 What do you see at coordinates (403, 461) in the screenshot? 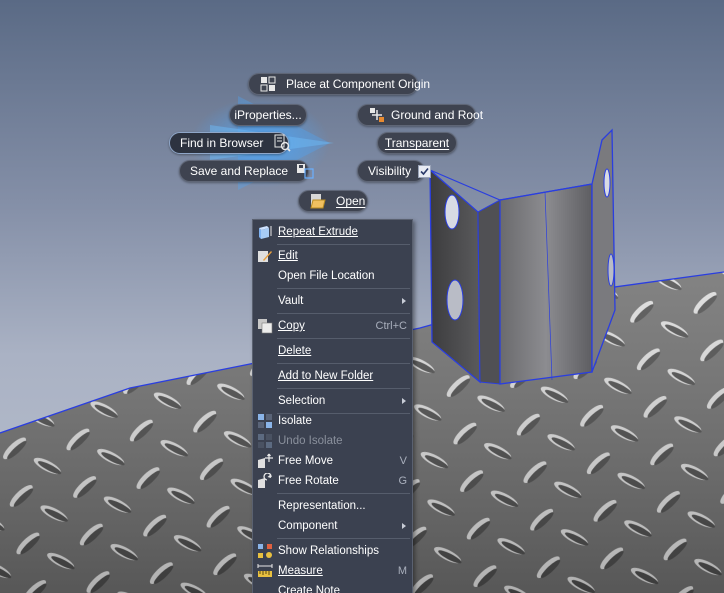
I see `menu-item-shortcut: V` at bounding box center [403, 461].